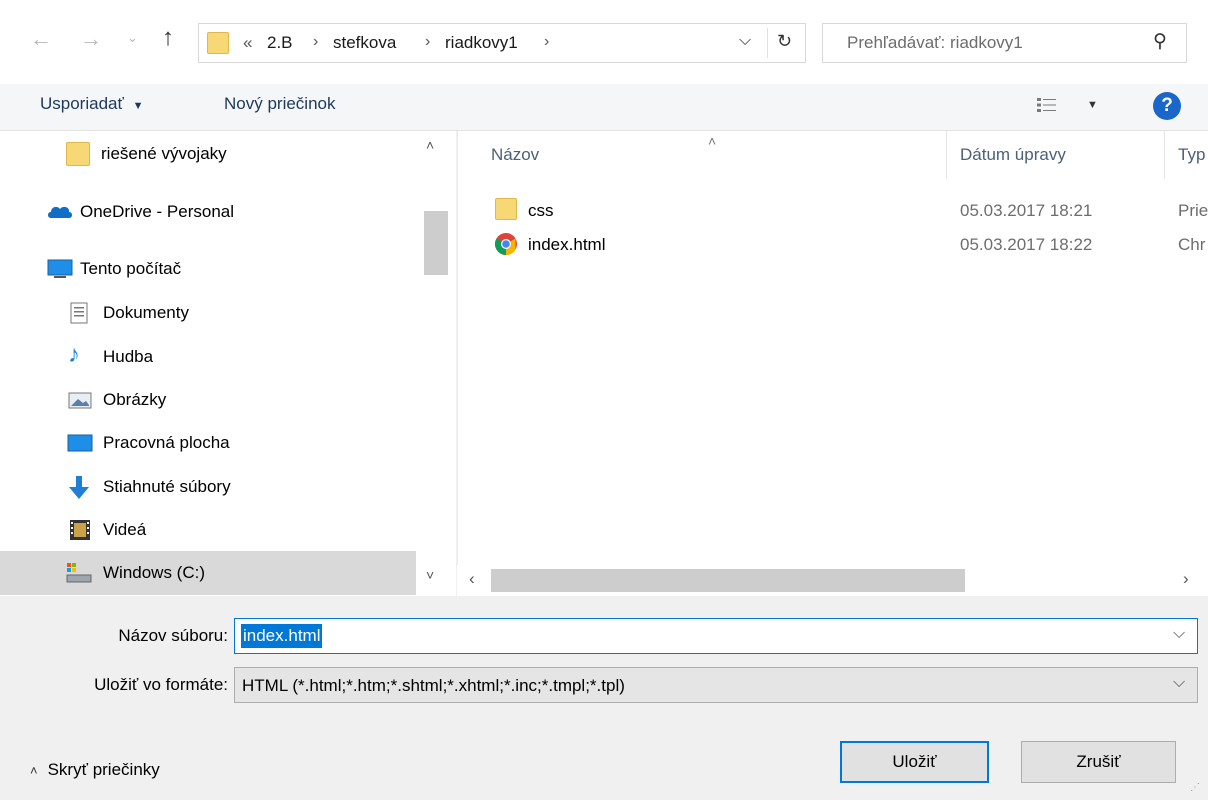 This screenshot has width=1208, height=800. What do you see at coordinates (914, 762) in the screenshot?
I see `save-button: Uložiť` at bounding box center [914, 762].